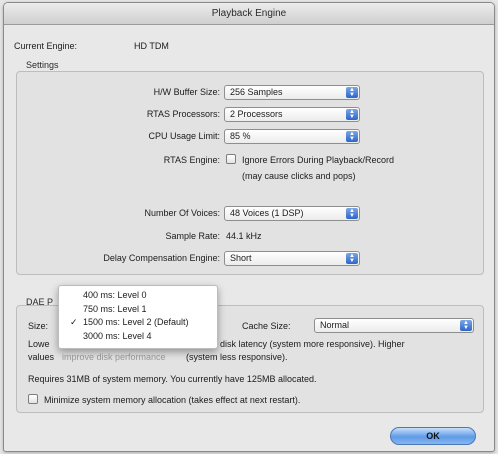  Describe the element at coordinates (191, 160) in the screenshot. I see `rtas-engine-label: RTAS Engine:` at that location.